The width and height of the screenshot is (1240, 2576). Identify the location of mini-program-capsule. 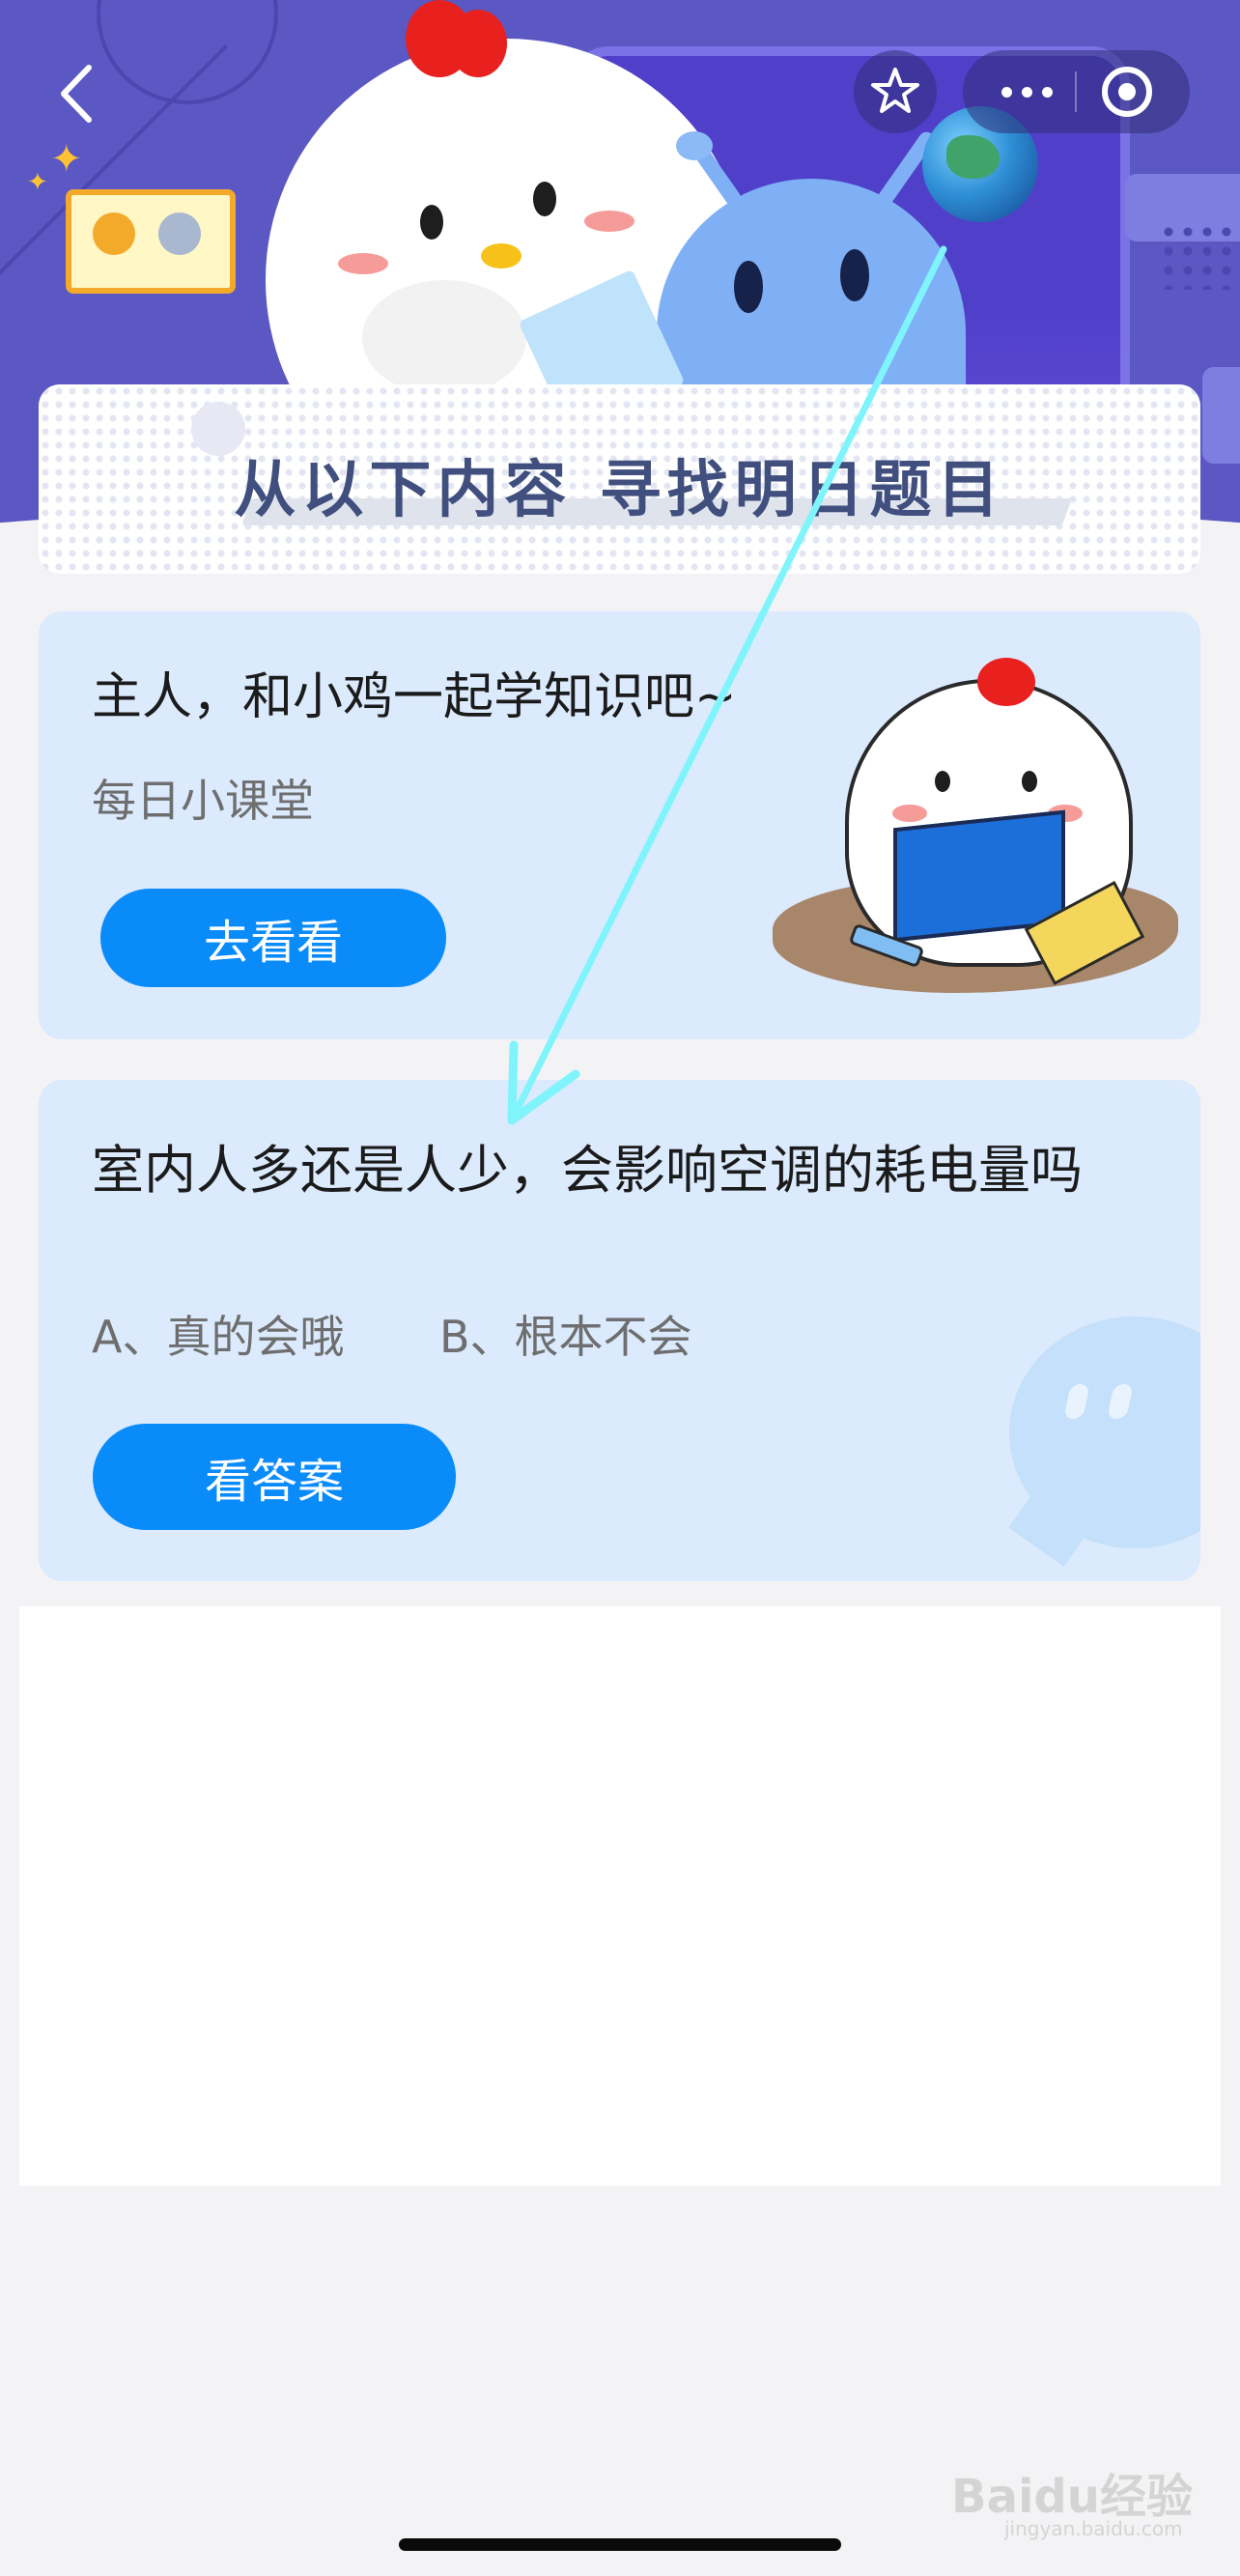
(1076, 91).